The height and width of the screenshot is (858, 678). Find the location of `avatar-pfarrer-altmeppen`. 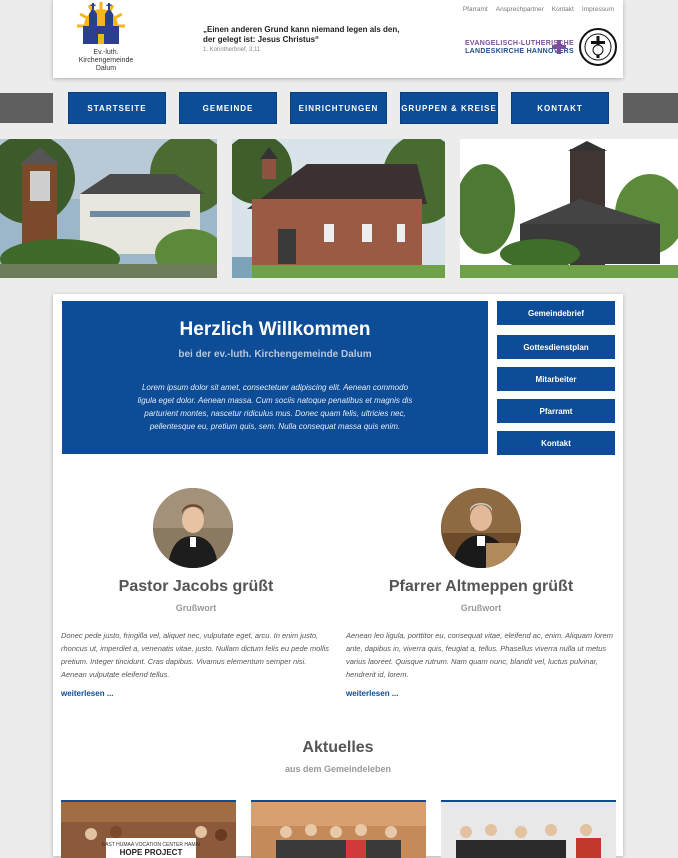

avatar-pfarrer-altmeppen is located at coordinates (481, 528).